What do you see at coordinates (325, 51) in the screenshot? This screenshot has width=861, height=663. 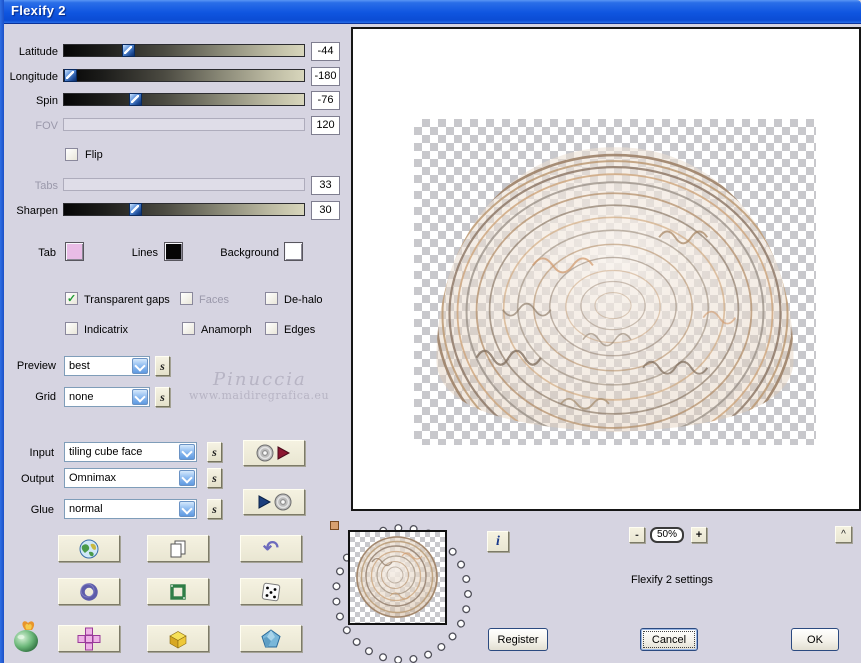 I see `latitude-value: -44` at bounding box center [325, 51].